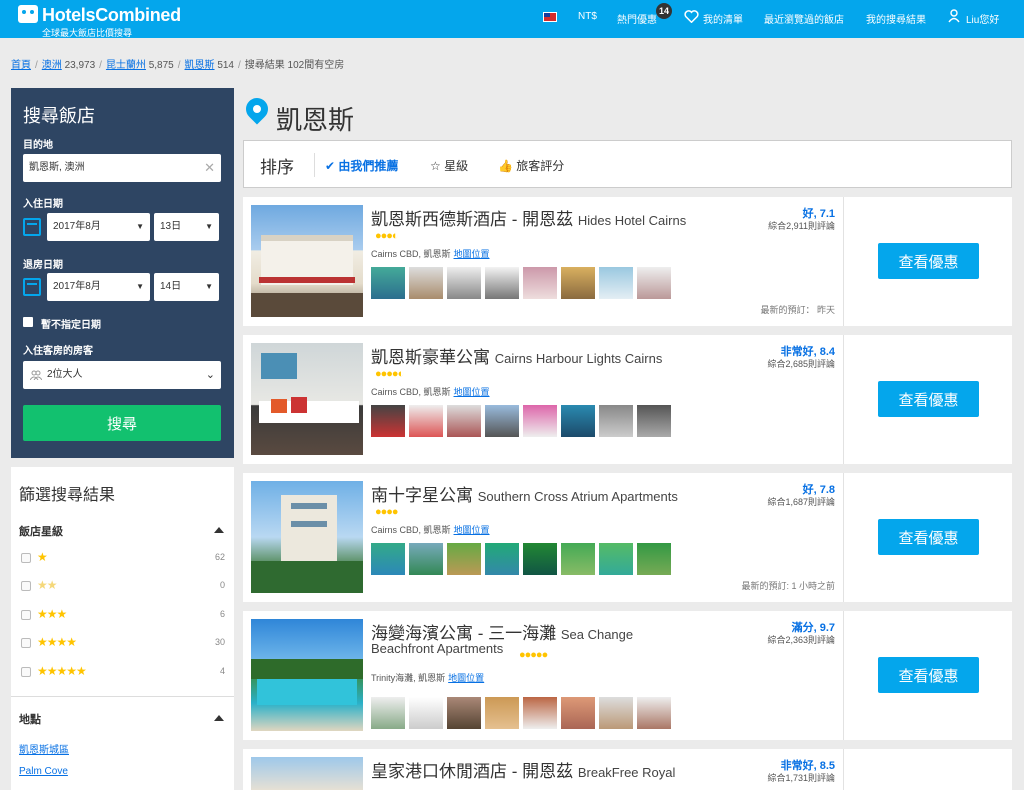  What do you see at coordinates (122, 586) in the screenshot?
I see `star-filter-row: ★★ 0` at bounding box center [122, 586].